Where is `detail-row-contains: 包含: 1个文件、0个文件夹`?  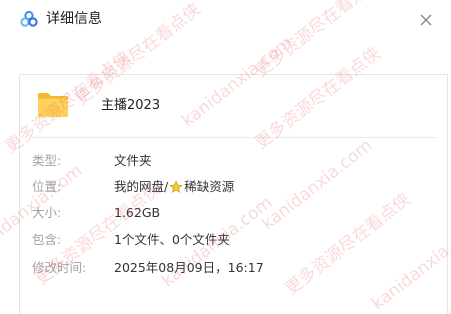 detail-row-contains: 包含: 1个文件、0个文件夹 is located at coordinates (232, 240).